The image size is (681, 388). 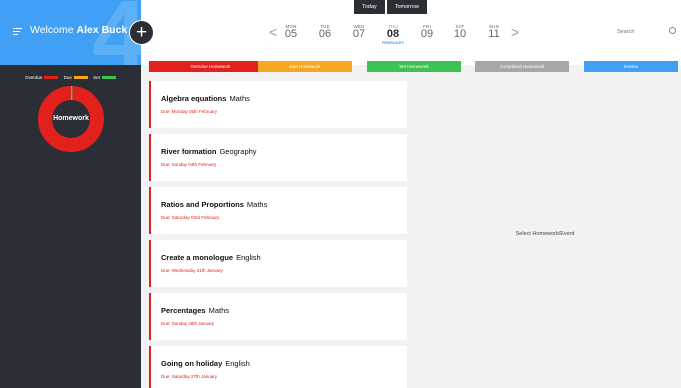 What do you see at coordinates (642, 32) in the screenshot?
I see `search-input` at bounding box center [642, 32].